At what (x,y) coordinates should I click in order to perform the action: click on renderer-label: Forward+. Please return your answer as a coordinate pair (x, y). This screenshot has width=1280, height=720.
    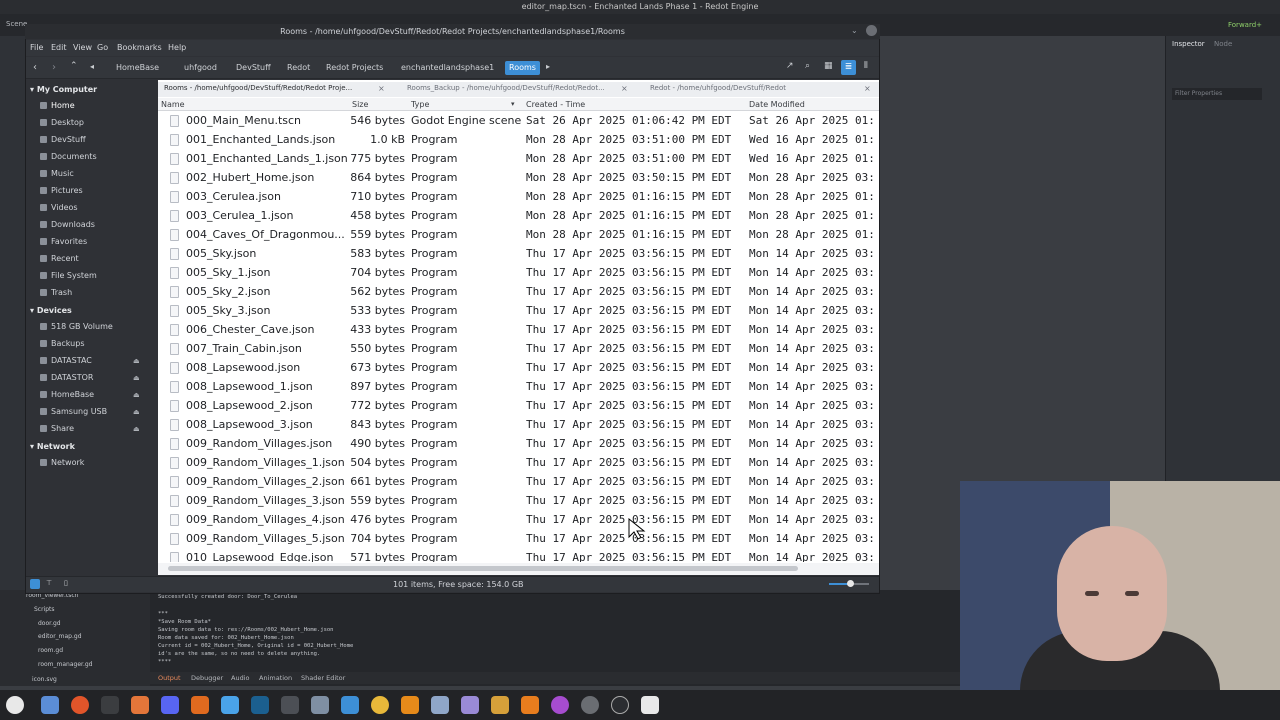
    Looking at the image, I should click on (1245, 25).